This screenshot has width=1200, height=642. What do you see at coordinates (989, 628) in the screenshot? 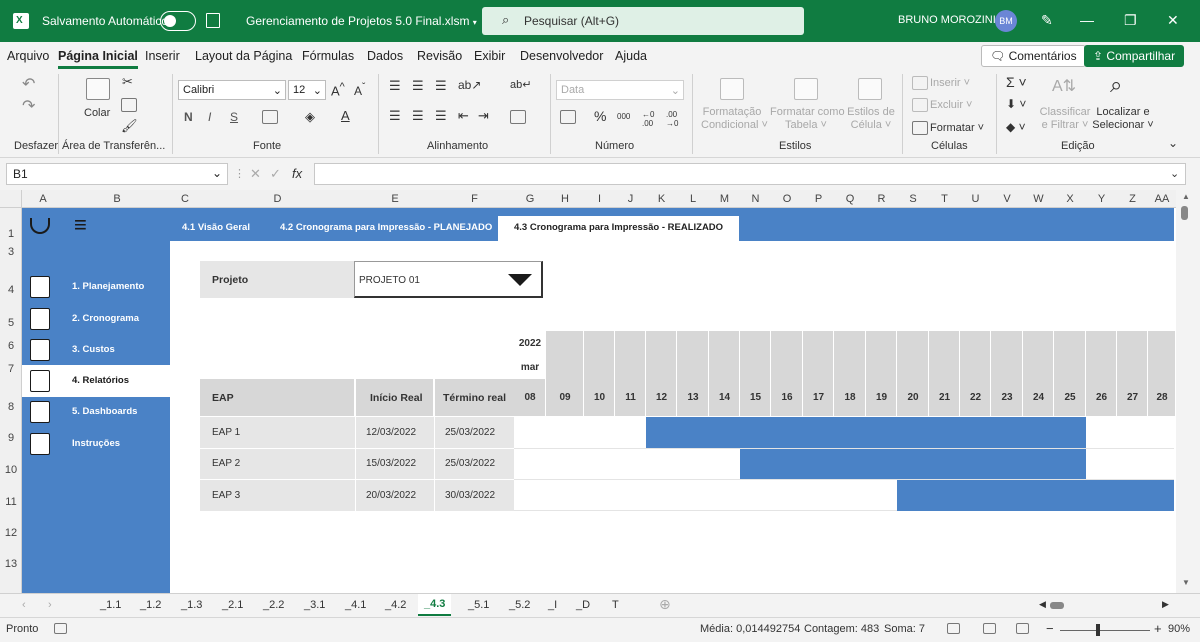
I see `page-layout-icon` at bounding box center [989, 628].